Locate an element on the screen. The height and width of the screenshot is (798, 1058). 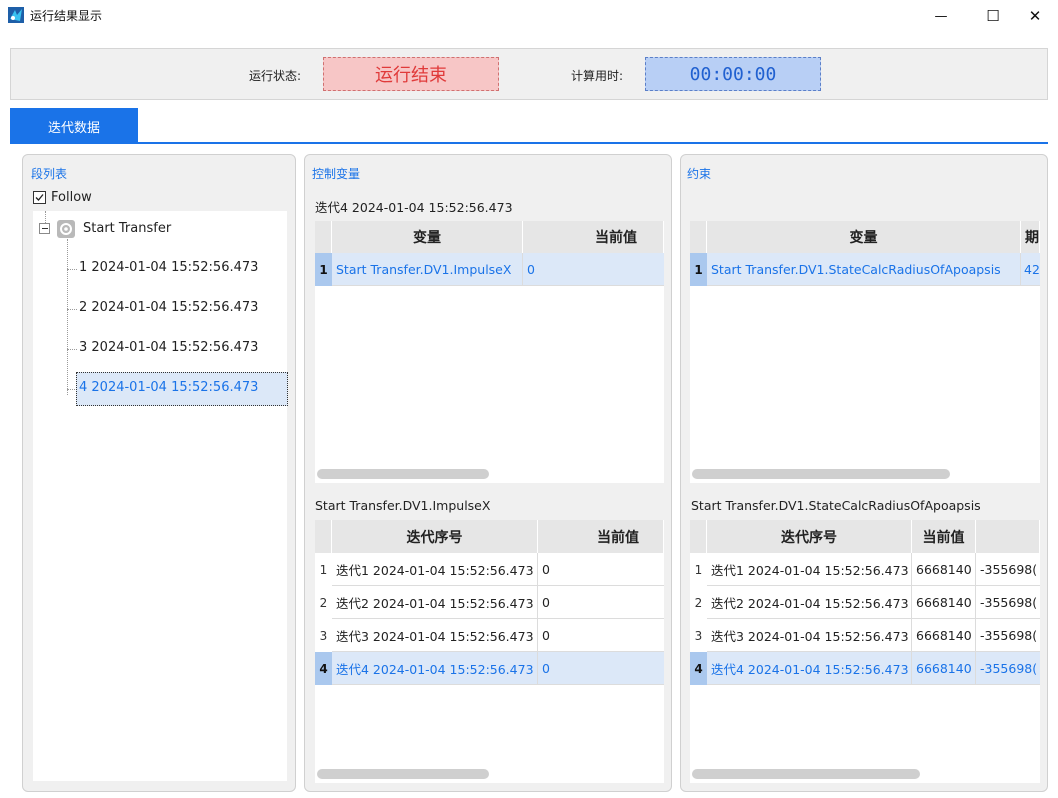
constraints-title: 约束 is located at coordinates (699, 174).